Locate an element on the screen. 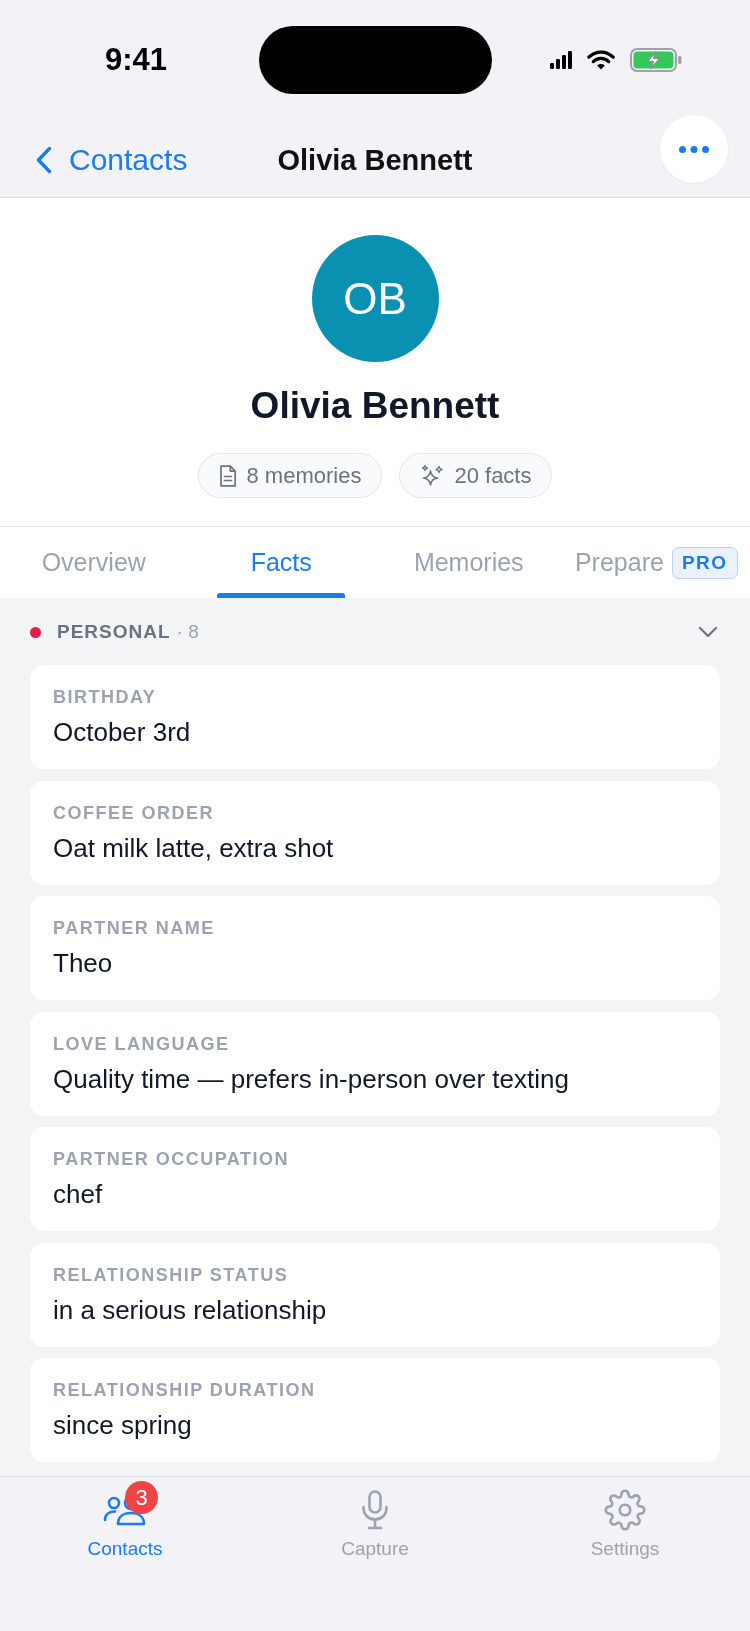  fact-value: Quality time — prefers in-person over texting is located at coordinates (311, 1078).